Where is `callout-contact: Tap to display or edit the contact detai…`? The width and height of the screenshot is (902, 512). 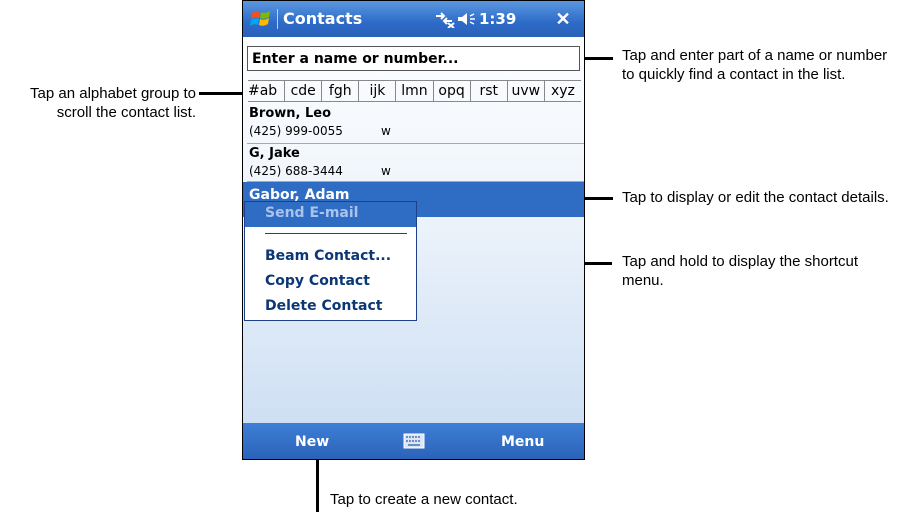
callout-contact: Tap to display or edit the contact detai… is located at coordinates (755, 197).